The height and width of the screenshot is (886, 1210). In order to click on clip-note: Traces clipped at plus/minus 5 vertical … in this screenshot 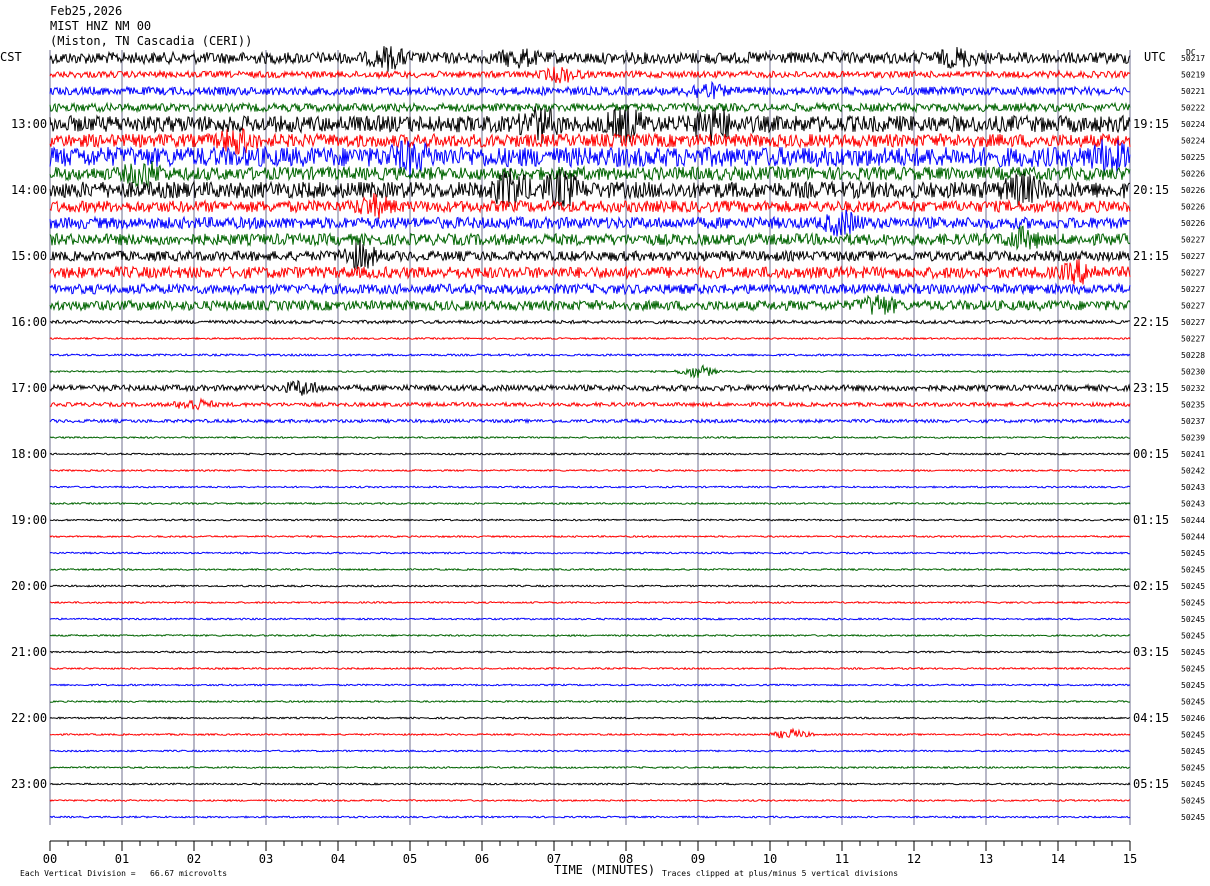, I will do `click(780, 873)`.